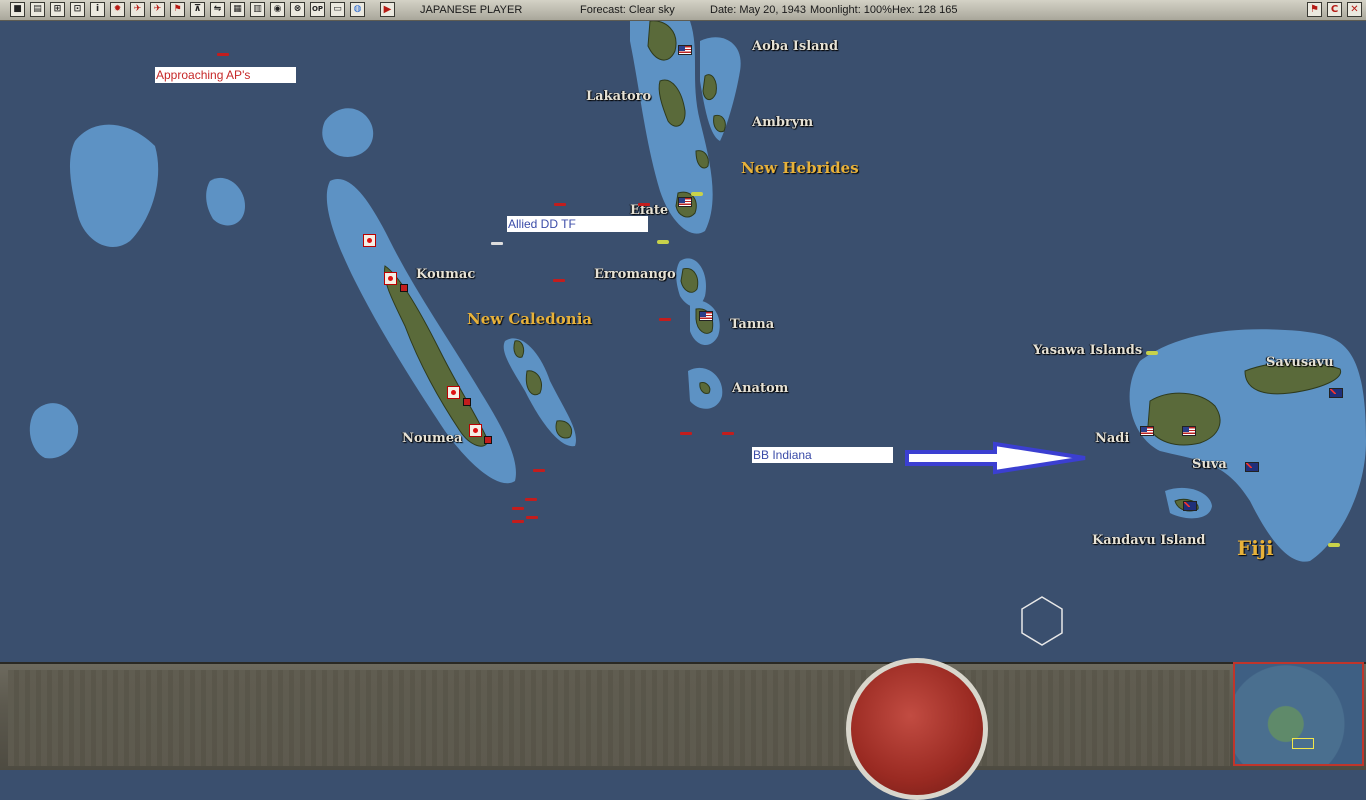 The width and height of the screenshot is (1366, 800). What do you see at coordinates (446, 274) in the screenshot?
I see `place-koumac: Koumac` at bounding box center [446, 274].